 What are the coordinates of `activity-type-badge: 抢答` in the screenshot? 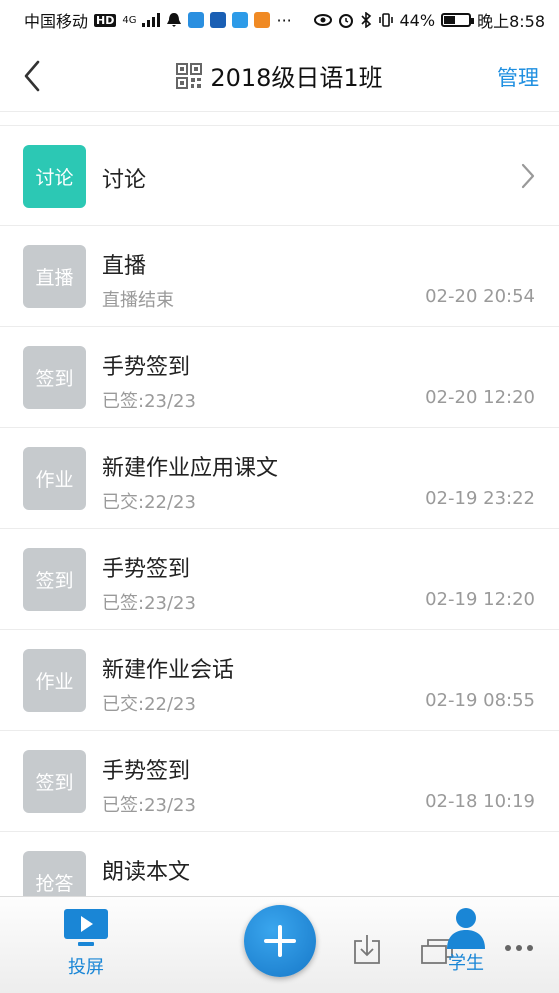 It's located at (54, 873).